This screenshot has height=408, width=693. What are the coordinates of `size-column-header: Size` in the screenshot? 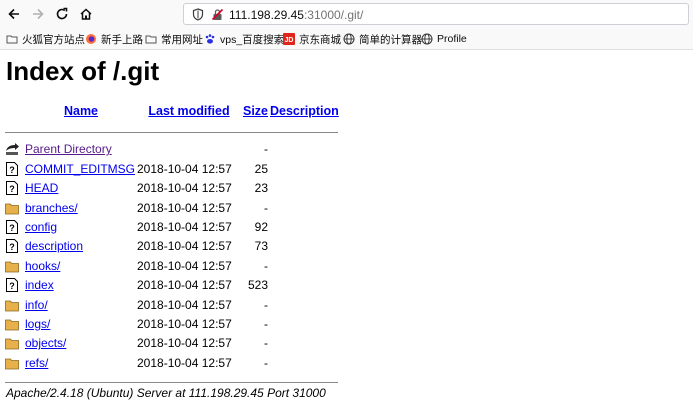 It's located at (255, 110).